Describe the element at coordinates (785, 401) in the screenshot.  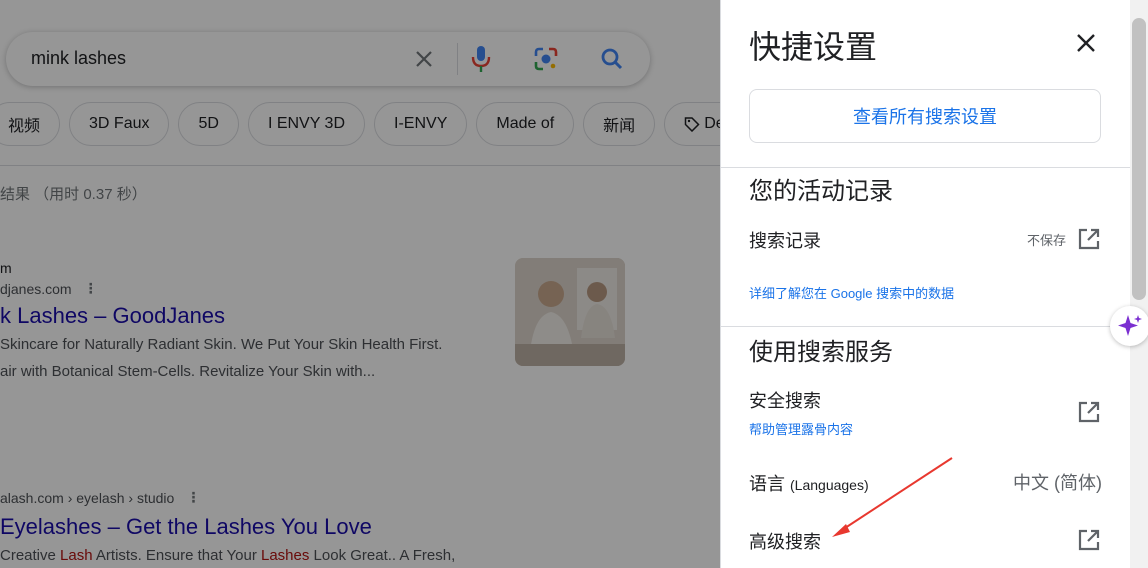
I see `safesearch-label: 安全搜索` at that location.